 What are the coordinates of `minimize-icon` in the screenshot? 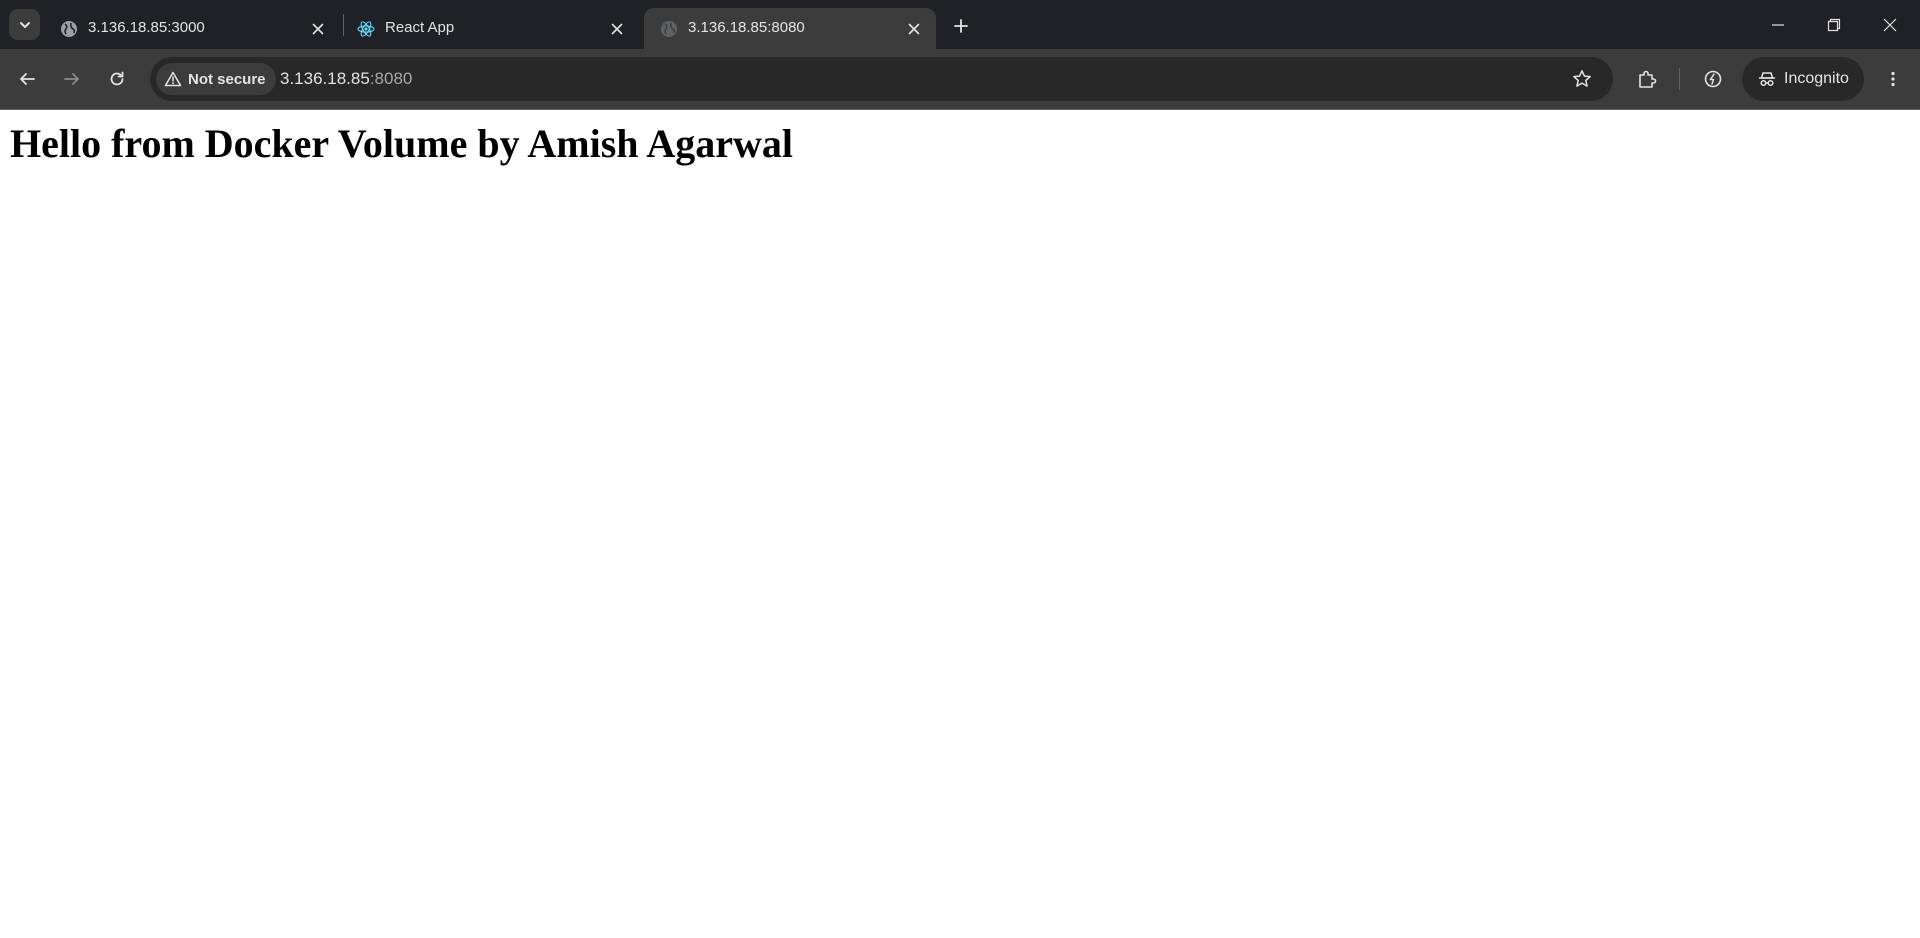 It's located at (1778, 24).